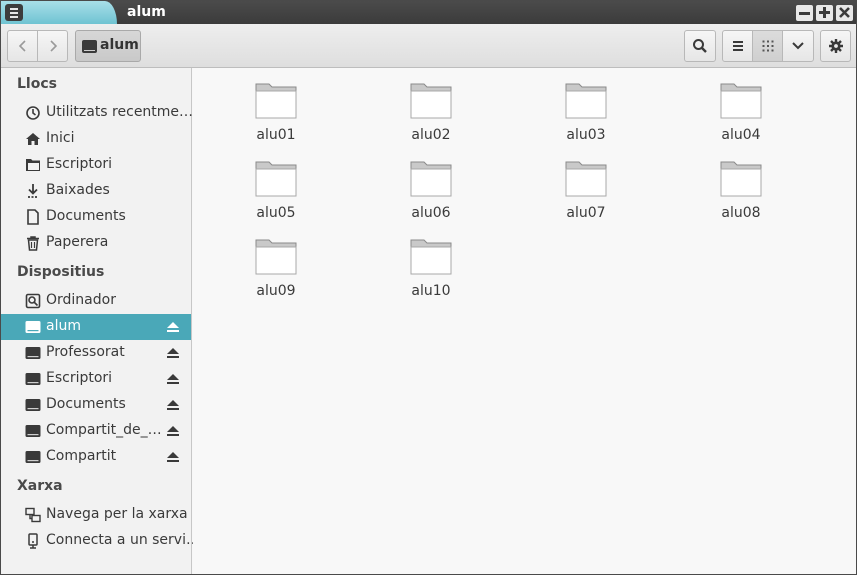  I want to click on folder-item: alu06, so click(431, 185).